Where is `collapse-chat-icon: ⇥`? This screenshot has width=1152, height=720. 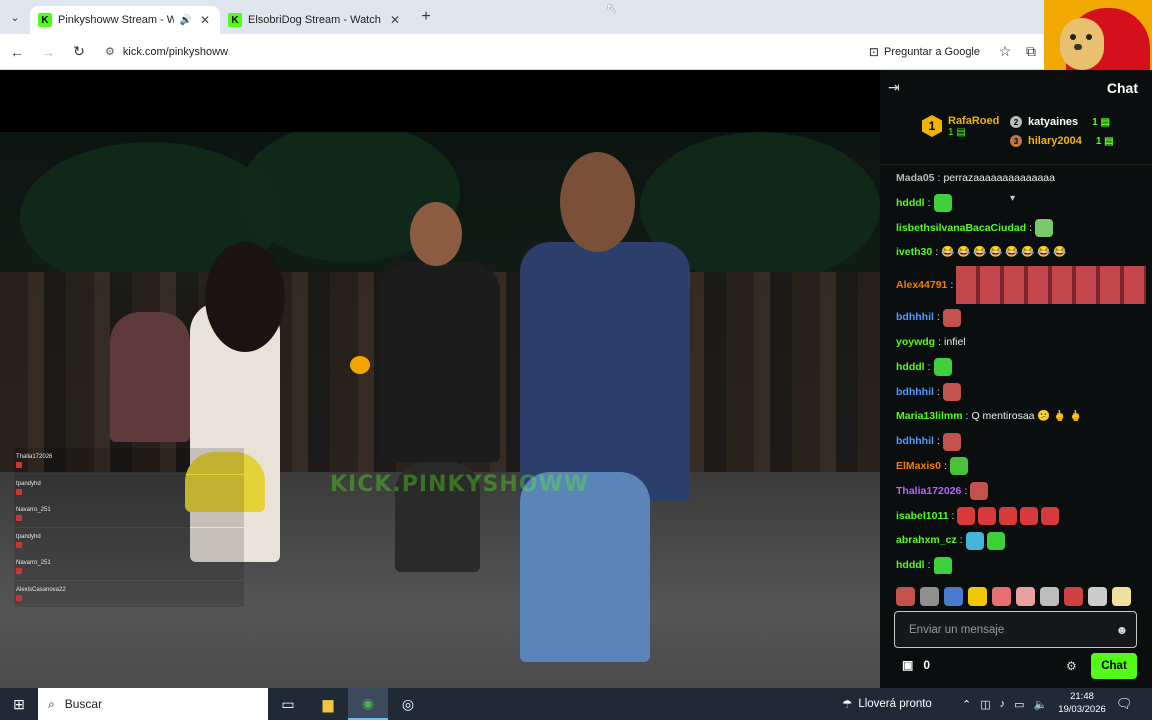 collapse-chat-icon: ⇥ is located at coordinates (894, 87).